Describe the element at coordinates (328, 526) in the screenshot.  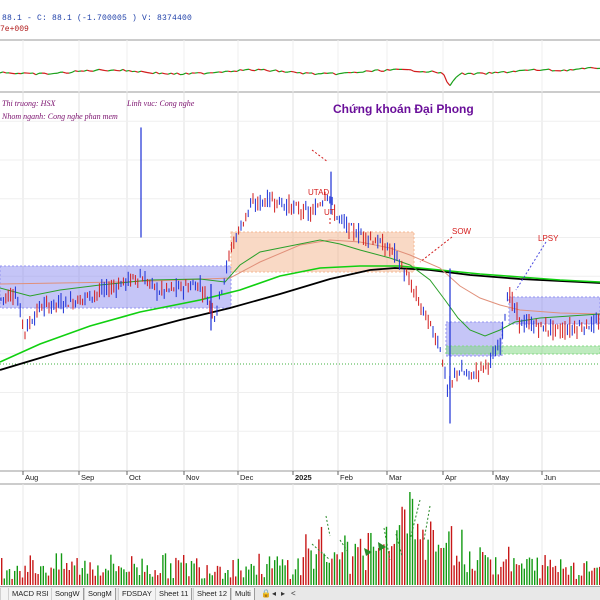
I see `volume-pointer` at that location.